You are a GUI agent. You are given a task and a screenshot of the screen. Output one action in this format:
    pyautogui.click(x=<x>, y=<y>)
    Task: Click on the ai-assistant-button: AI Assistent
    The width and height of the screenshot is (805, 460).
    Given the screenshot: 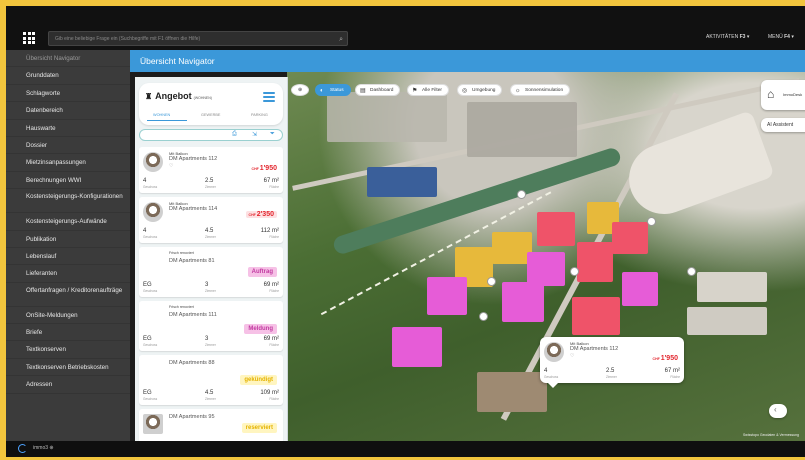 What is the action you would take?
    pyautogui.click(x=783, y=125)
    